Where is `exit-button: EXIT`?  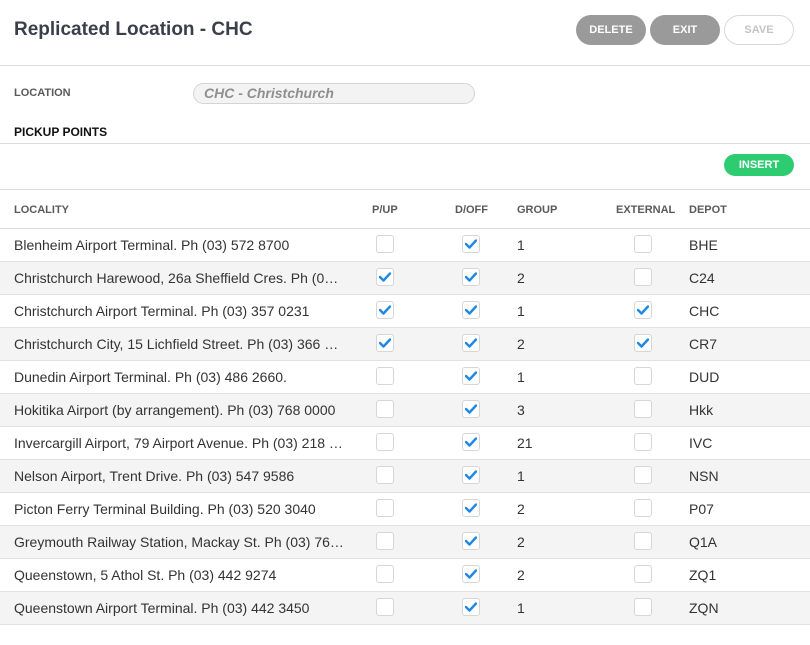
exit-button: EXIT is located at coordinates (685, 30).